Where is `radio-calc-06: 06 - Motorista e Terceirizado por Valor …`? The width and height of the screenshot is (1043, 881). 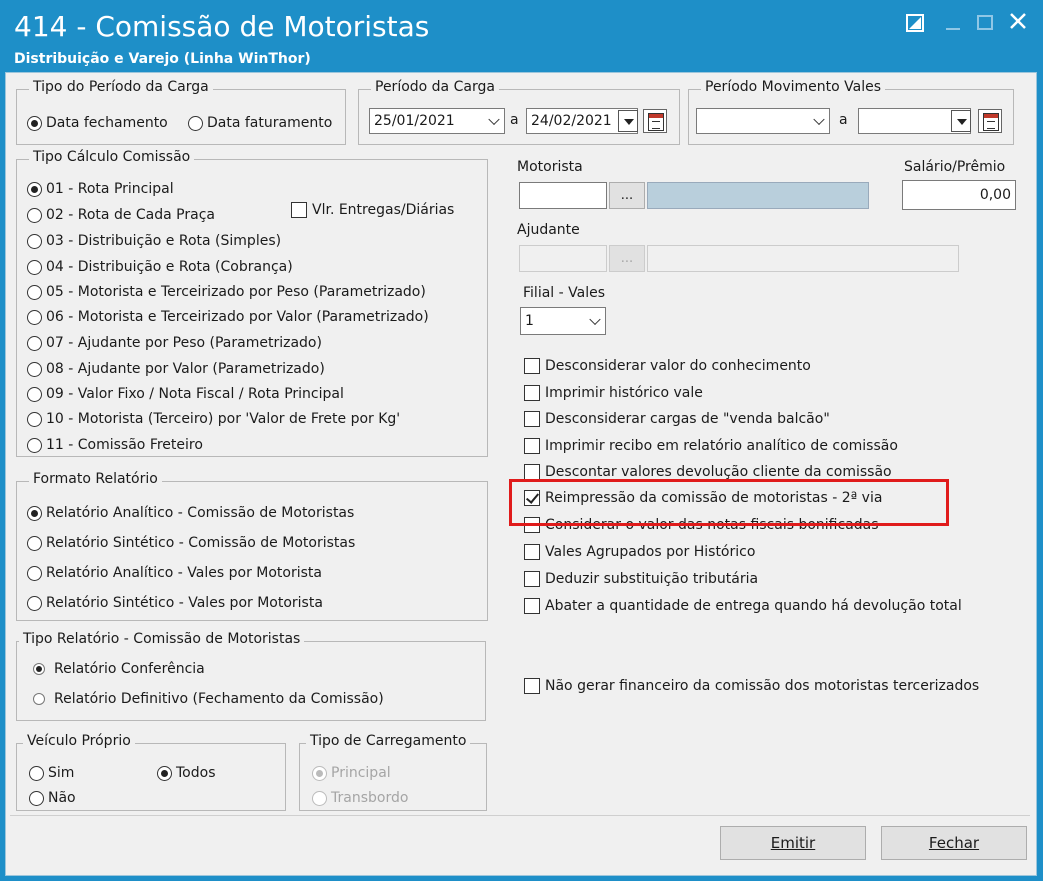 radio-calc-06: 06 - Motorista e Terceirizado por Valor … is located at coordinates (228, 317).